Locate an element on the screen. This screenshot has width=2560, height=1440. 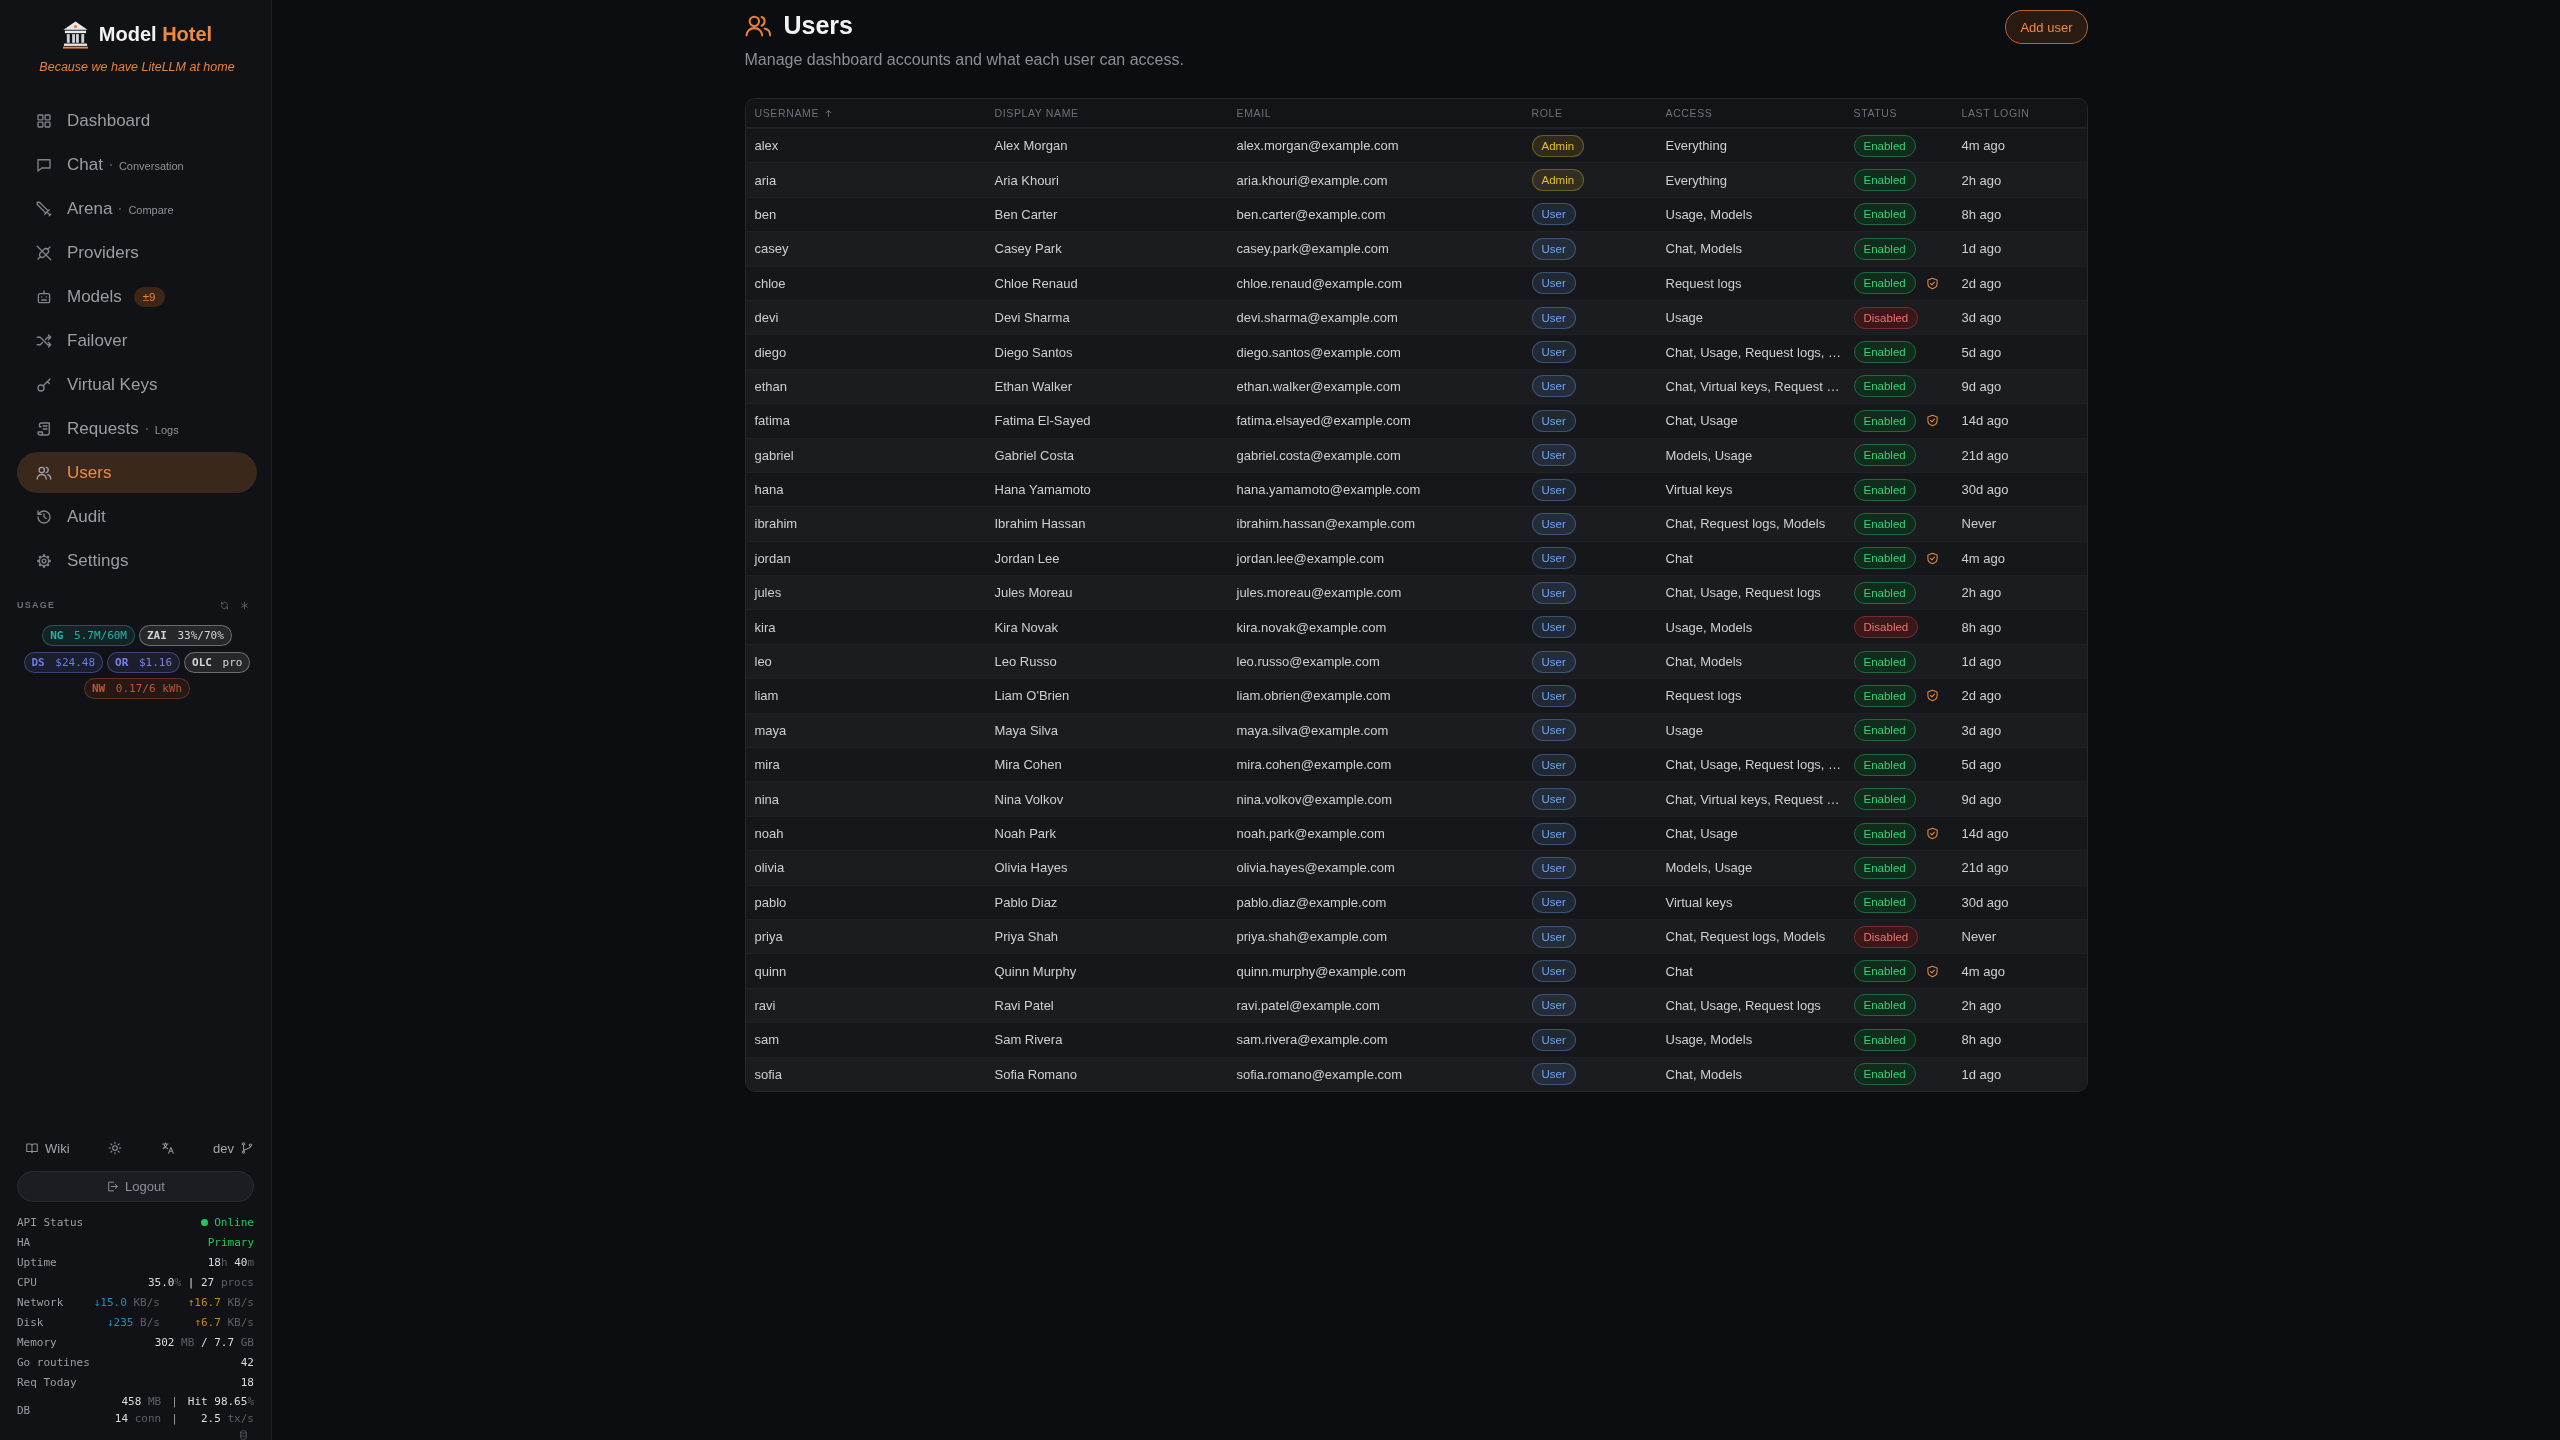
nav-item: Models ±9 is located at coordinates (137, 296).